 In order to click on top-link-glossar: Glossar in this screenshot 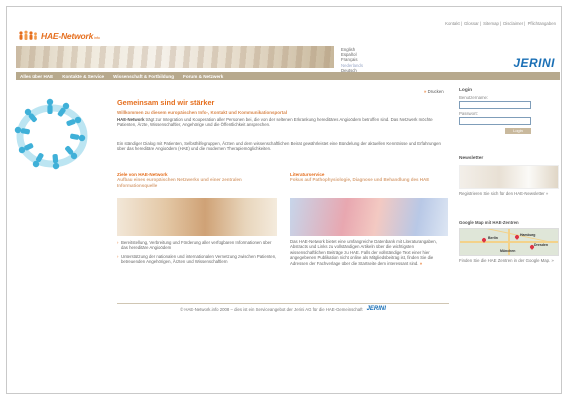, I will do `click(471, 23)`.